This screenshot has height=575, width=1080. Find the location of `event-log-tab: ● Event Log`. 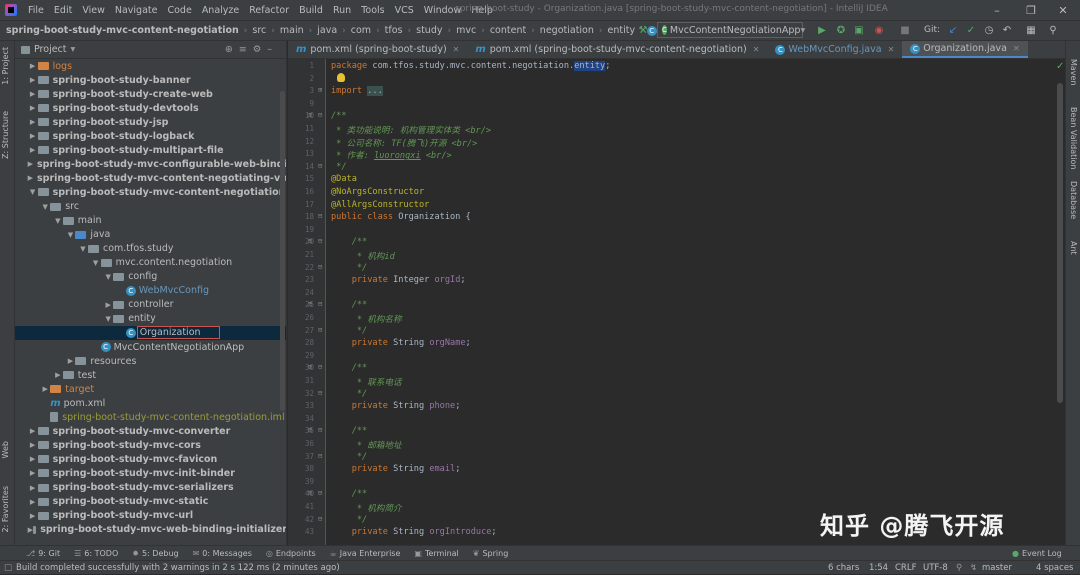

event-log-tab: ● Event Log is located at coordinates (1037, 553).